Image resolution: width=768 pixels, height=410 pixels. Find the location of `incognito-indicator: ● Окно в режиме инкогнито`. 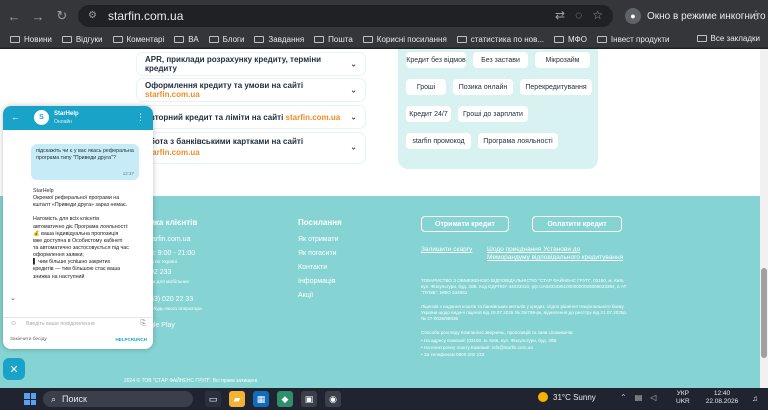

incognito-indicator: ● Окно в режиме инкогнито is located at coordinates (695, 16).